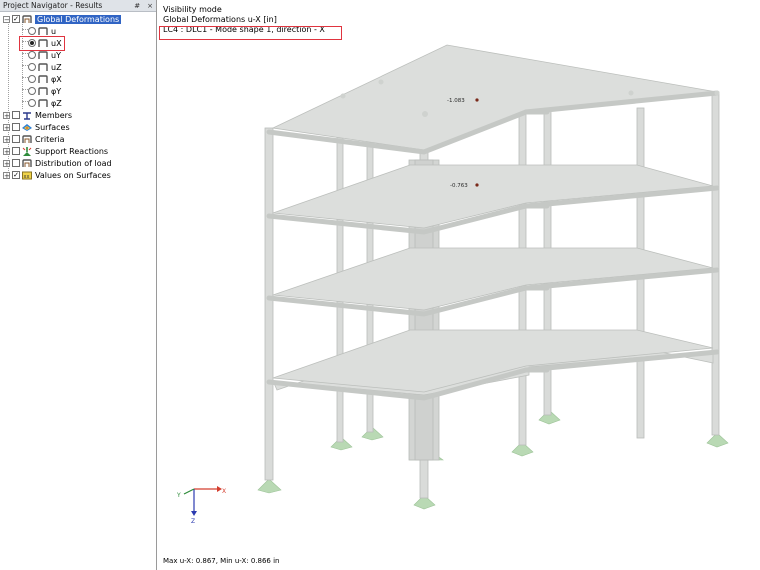 Image resolution: width=760 pixels, height=570 pixels. What do you see at coordinates (201, 505) in the screenshot?
I see `axis-triad: X Z Y` at bounding box center [201, 505].